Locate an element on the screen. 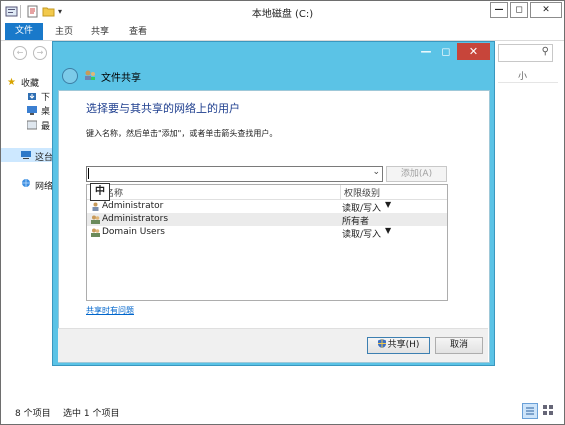 The width and height of the screenshot is (565, 425). nav-this-pc: 这台 is located at coordinates (44, 156).